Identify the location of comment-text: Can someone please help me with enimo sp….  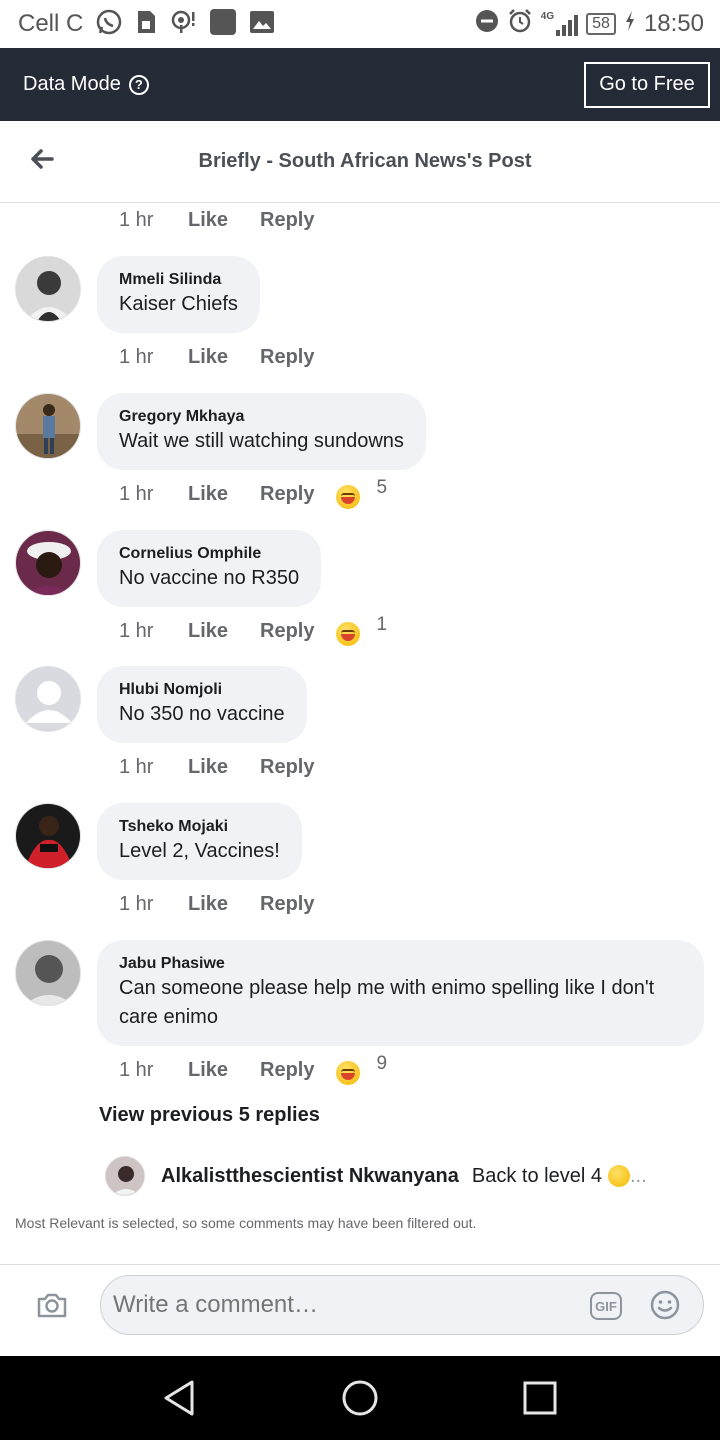
(387, 1002).